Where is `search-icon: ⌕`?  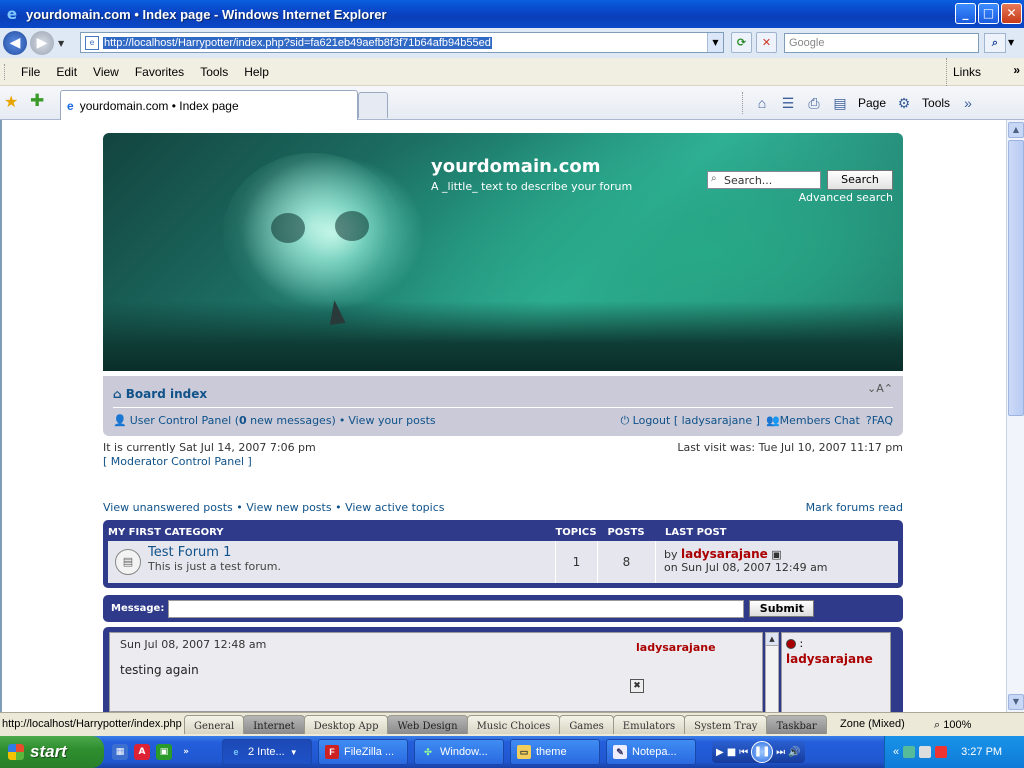
search-icon: ⌕ is located at coordinates (995, 43).